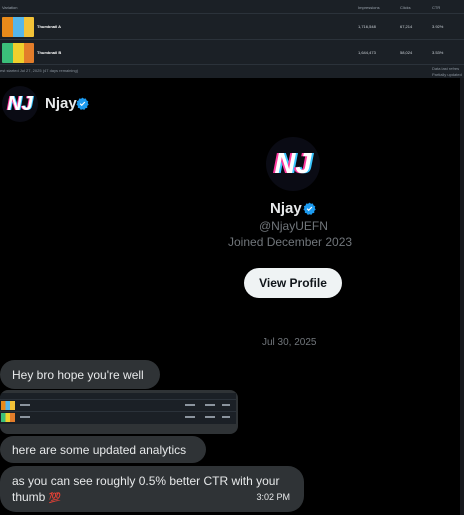 This screenshot has width=464, height=515. Describe the element at coordinates (232, 7) in the screenshot. I see `table-header: Variation Impressions Clicks CTR` at that location.